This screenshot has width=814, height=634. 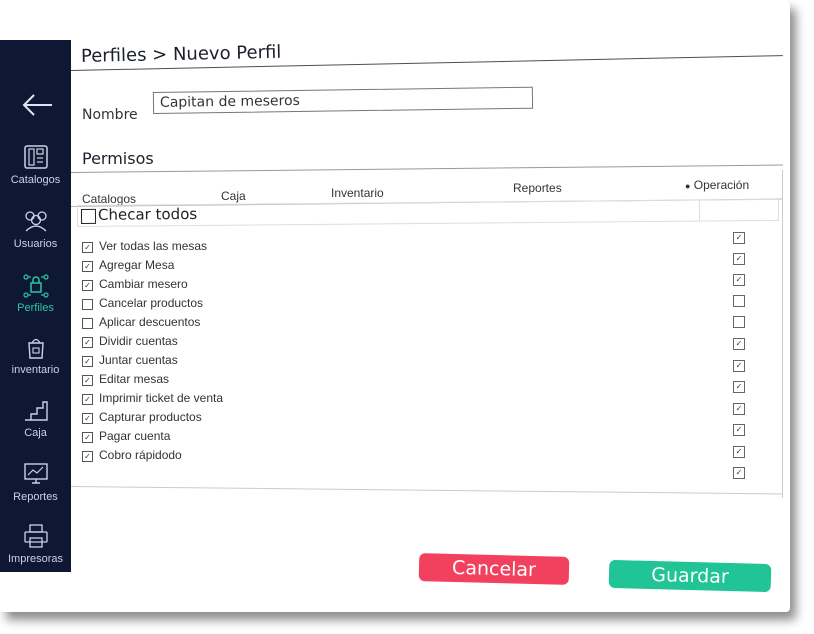 I want to click on list-item: ✓ Agregar Mesa, so click(x=417, y=267).